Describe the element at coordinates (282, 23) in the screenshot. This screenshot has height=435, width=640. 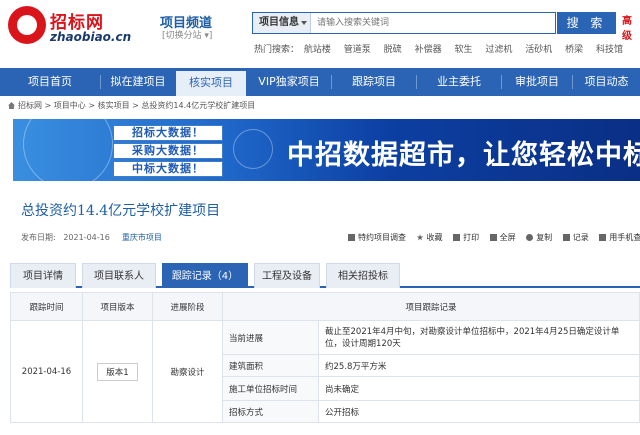
I see `search-category-select: 项目信息` at that location.